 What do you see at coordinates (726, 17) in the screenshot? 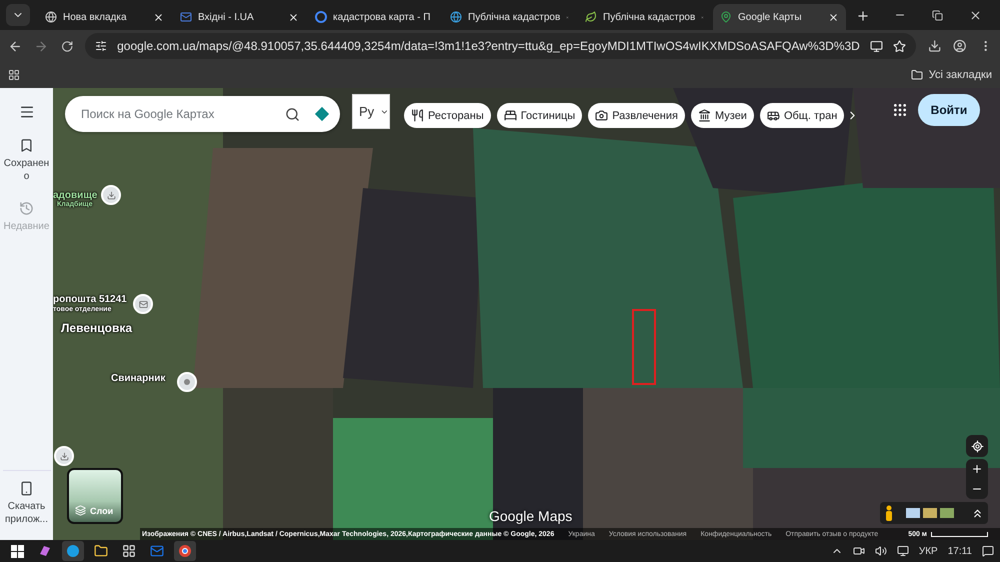
I see `map-pin-icon` at bounding box center [726, 17].